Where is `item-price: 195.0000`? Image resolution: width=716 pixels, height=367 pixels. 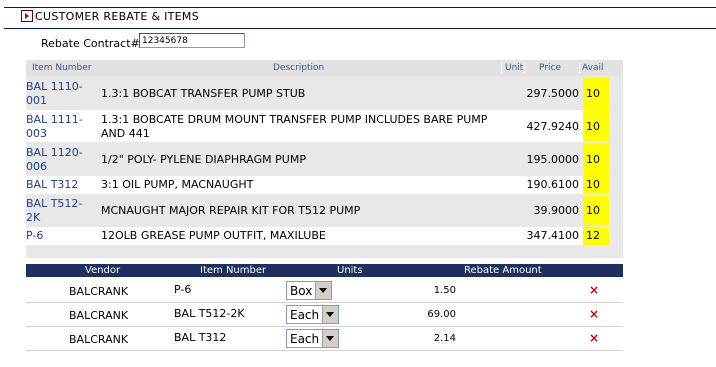
item-price: 195.0000 is located at coordinates (553, 159).